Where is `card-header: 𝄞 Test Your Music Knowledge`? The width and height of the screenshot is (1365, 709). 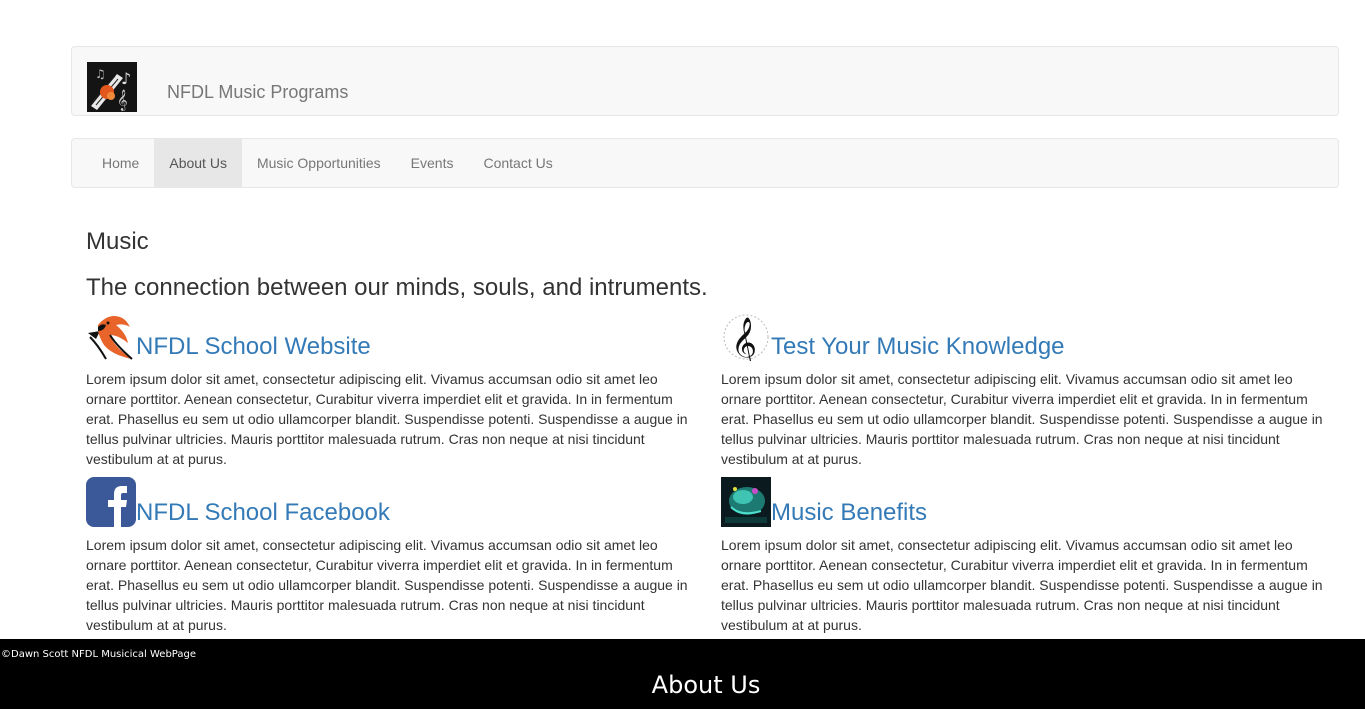 card-header: 𝄞 Test Your Music Knowledge is located at coordinates (1026, 336).